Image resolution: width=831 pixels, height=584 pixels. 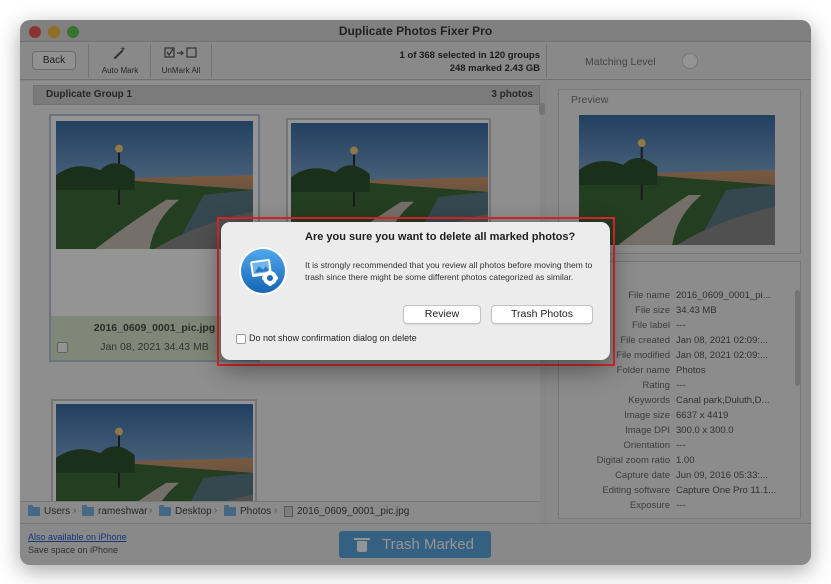 What do you see at coordinates (442, 314) in the screenshot?
I see `review-button: Review` at bounding box center [442, 314].